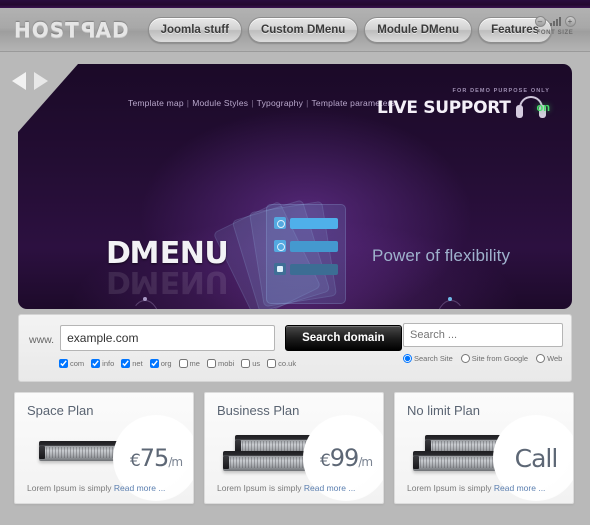 Image resolution: width=590 pixels, height=525 pixels. I want to click on price-no-limit: Call, so click(536, 458).